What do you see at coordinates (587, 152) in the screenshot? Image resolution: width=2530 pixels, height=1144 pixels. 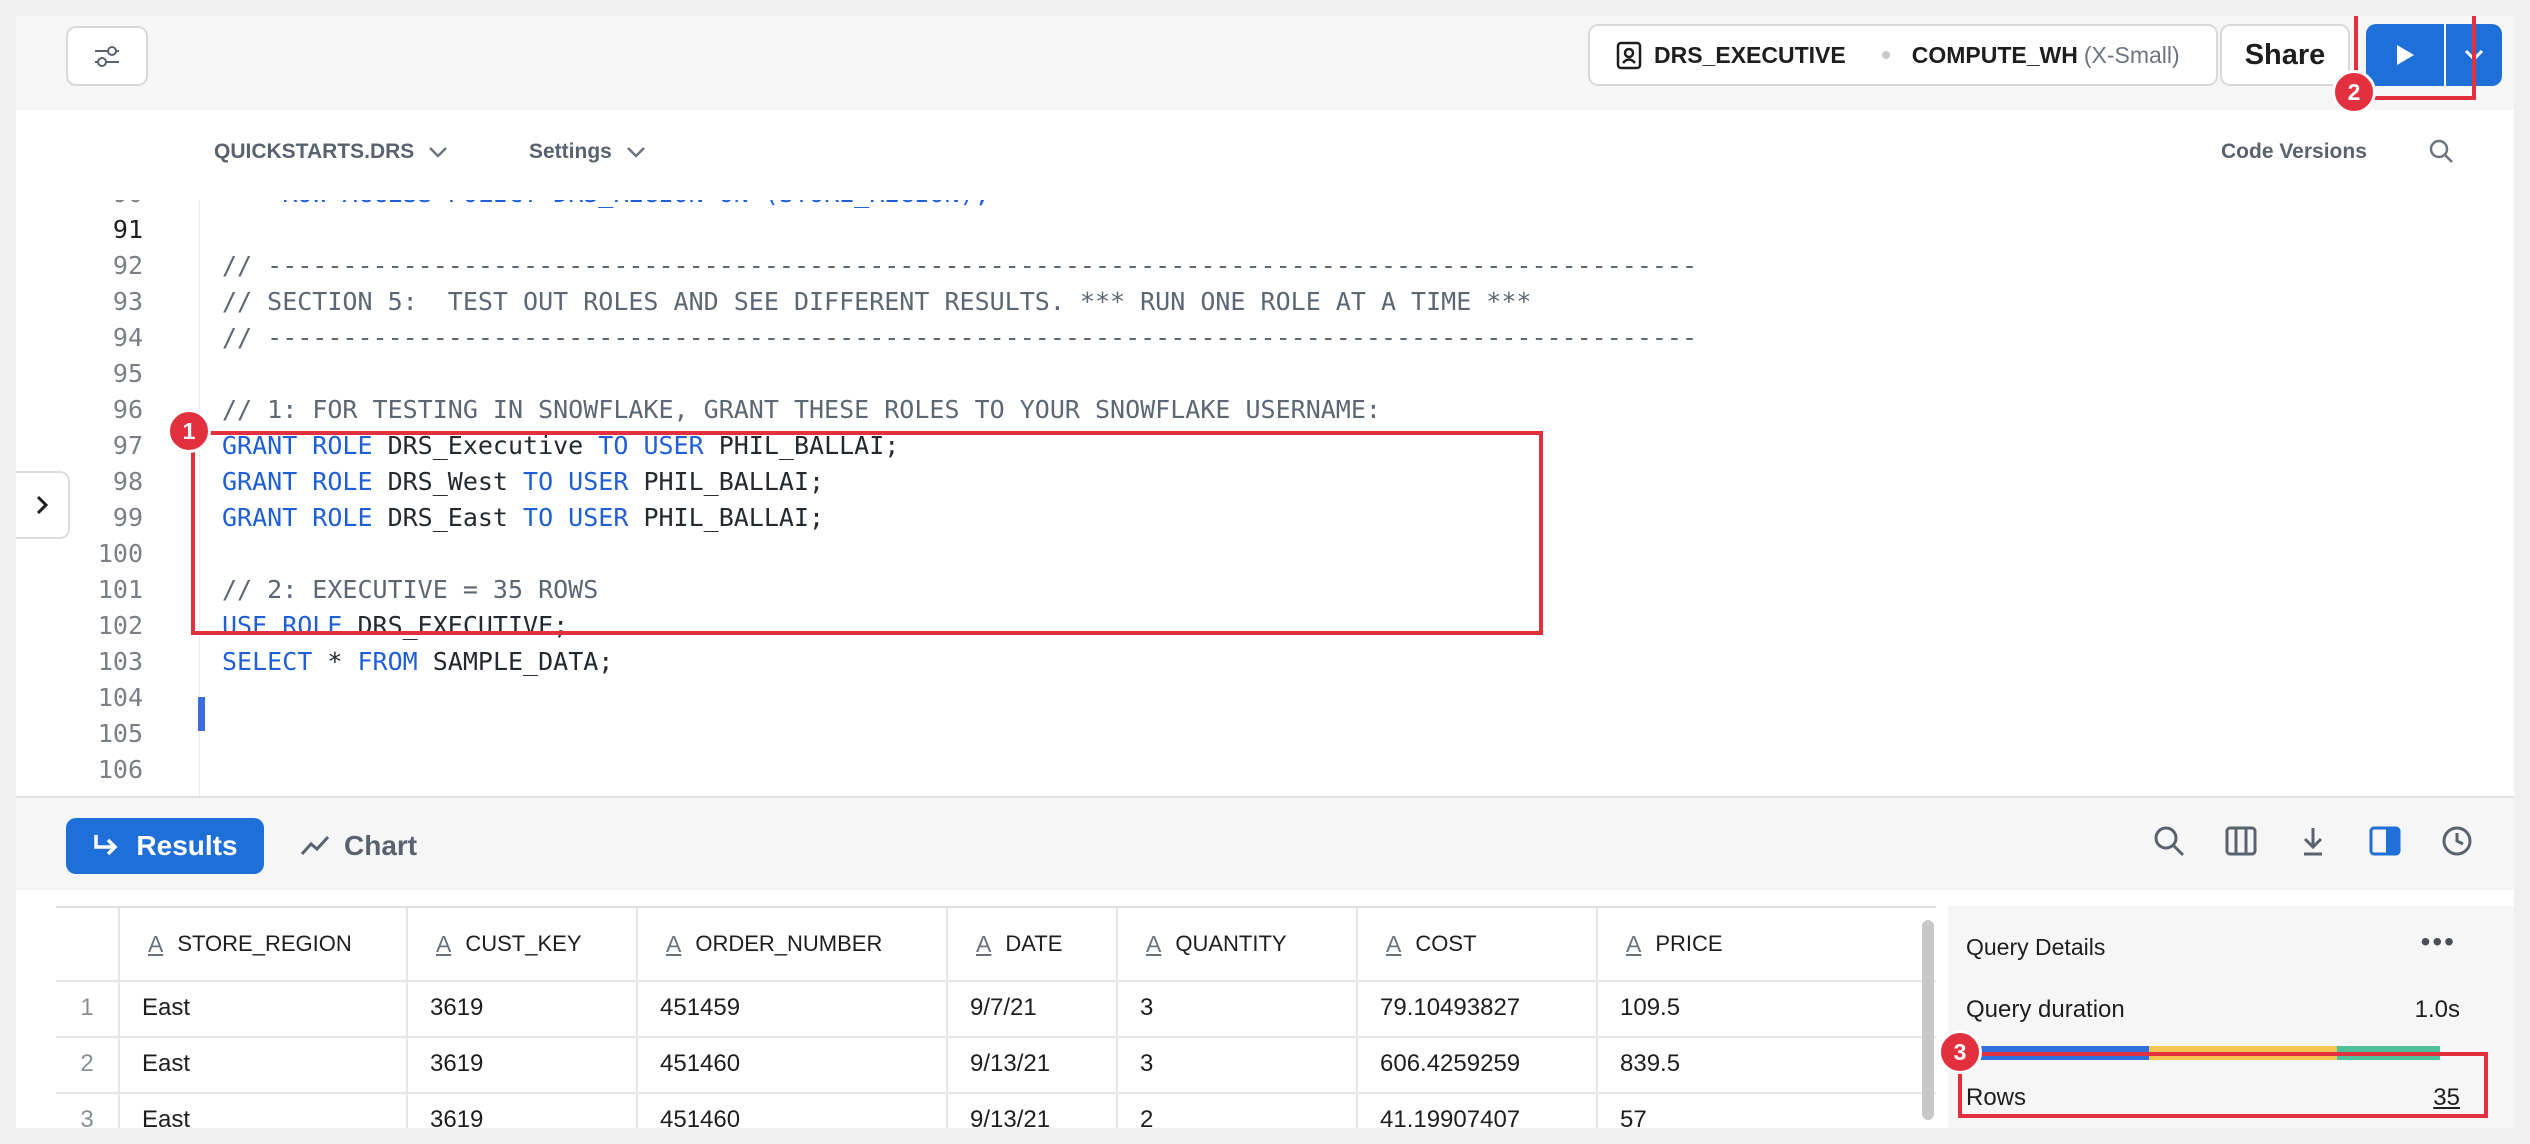 I see `settings-menu: Settings` at bounding box center [587, 152].